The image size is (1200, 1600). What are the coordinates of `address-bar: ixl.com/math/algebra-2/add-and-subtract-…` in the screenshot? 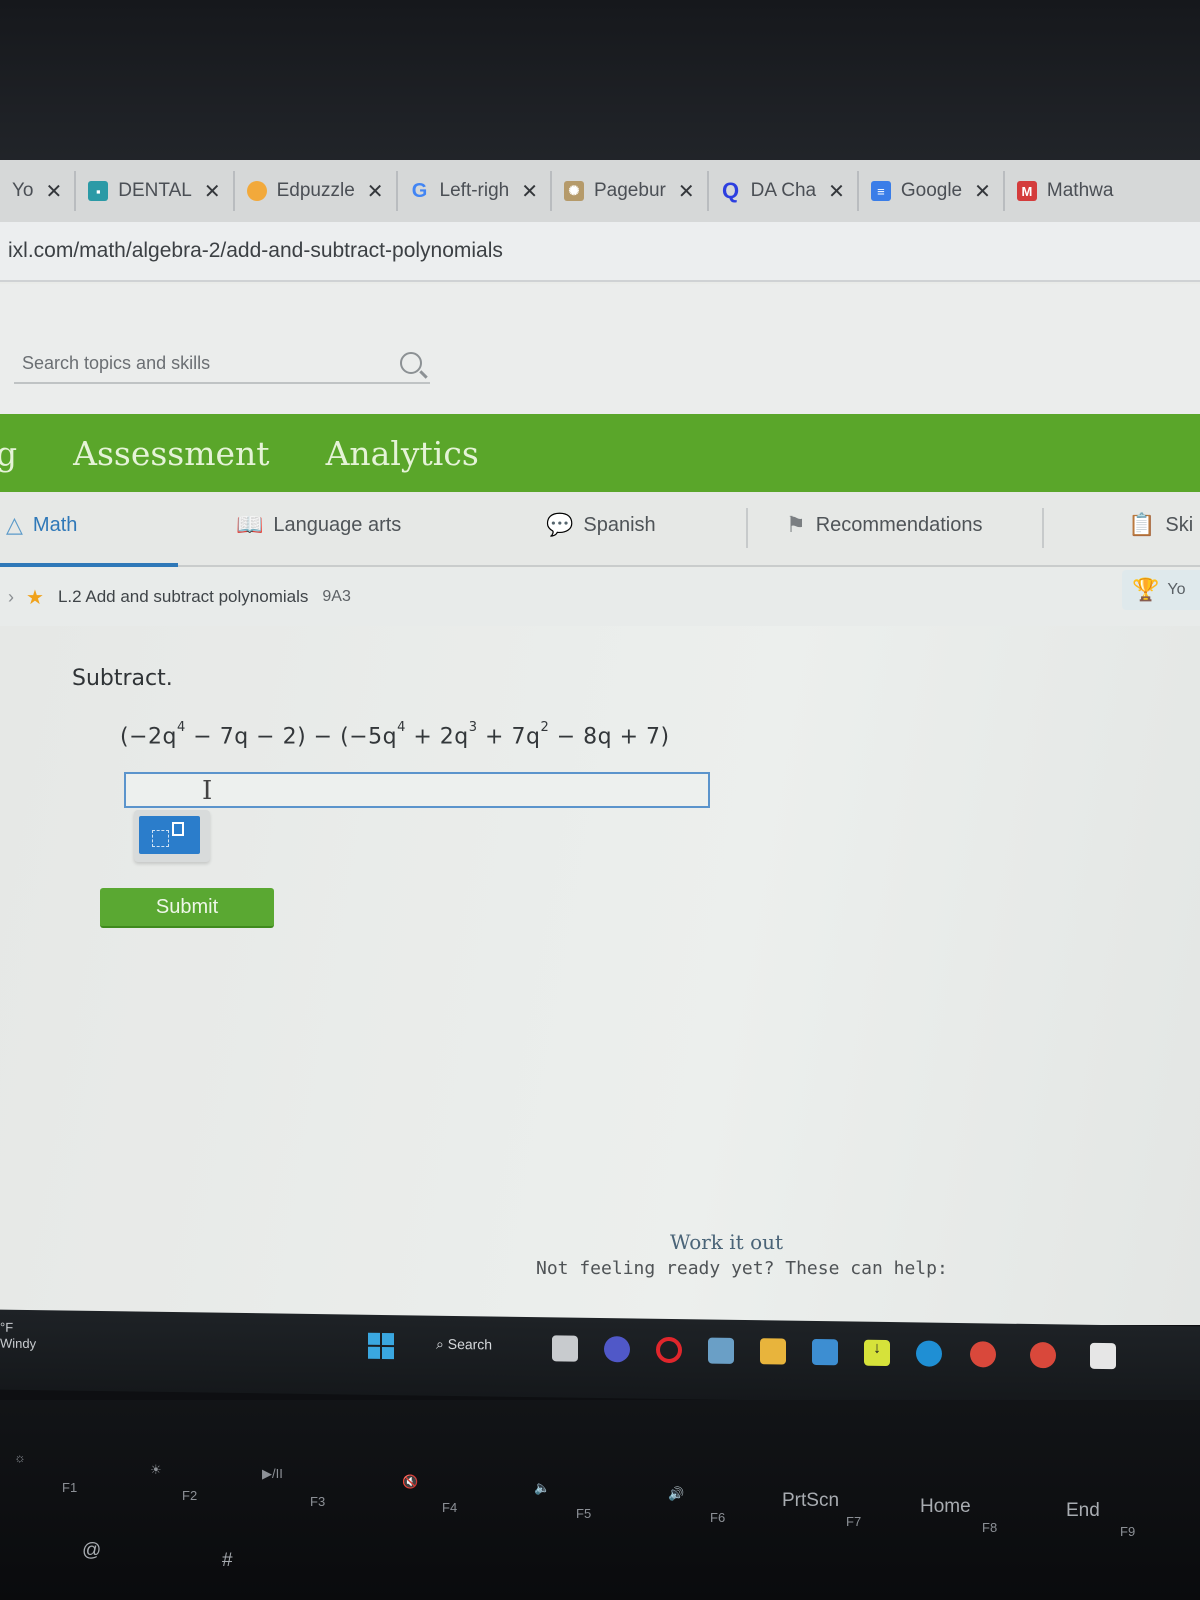 It's located at (600, 252).